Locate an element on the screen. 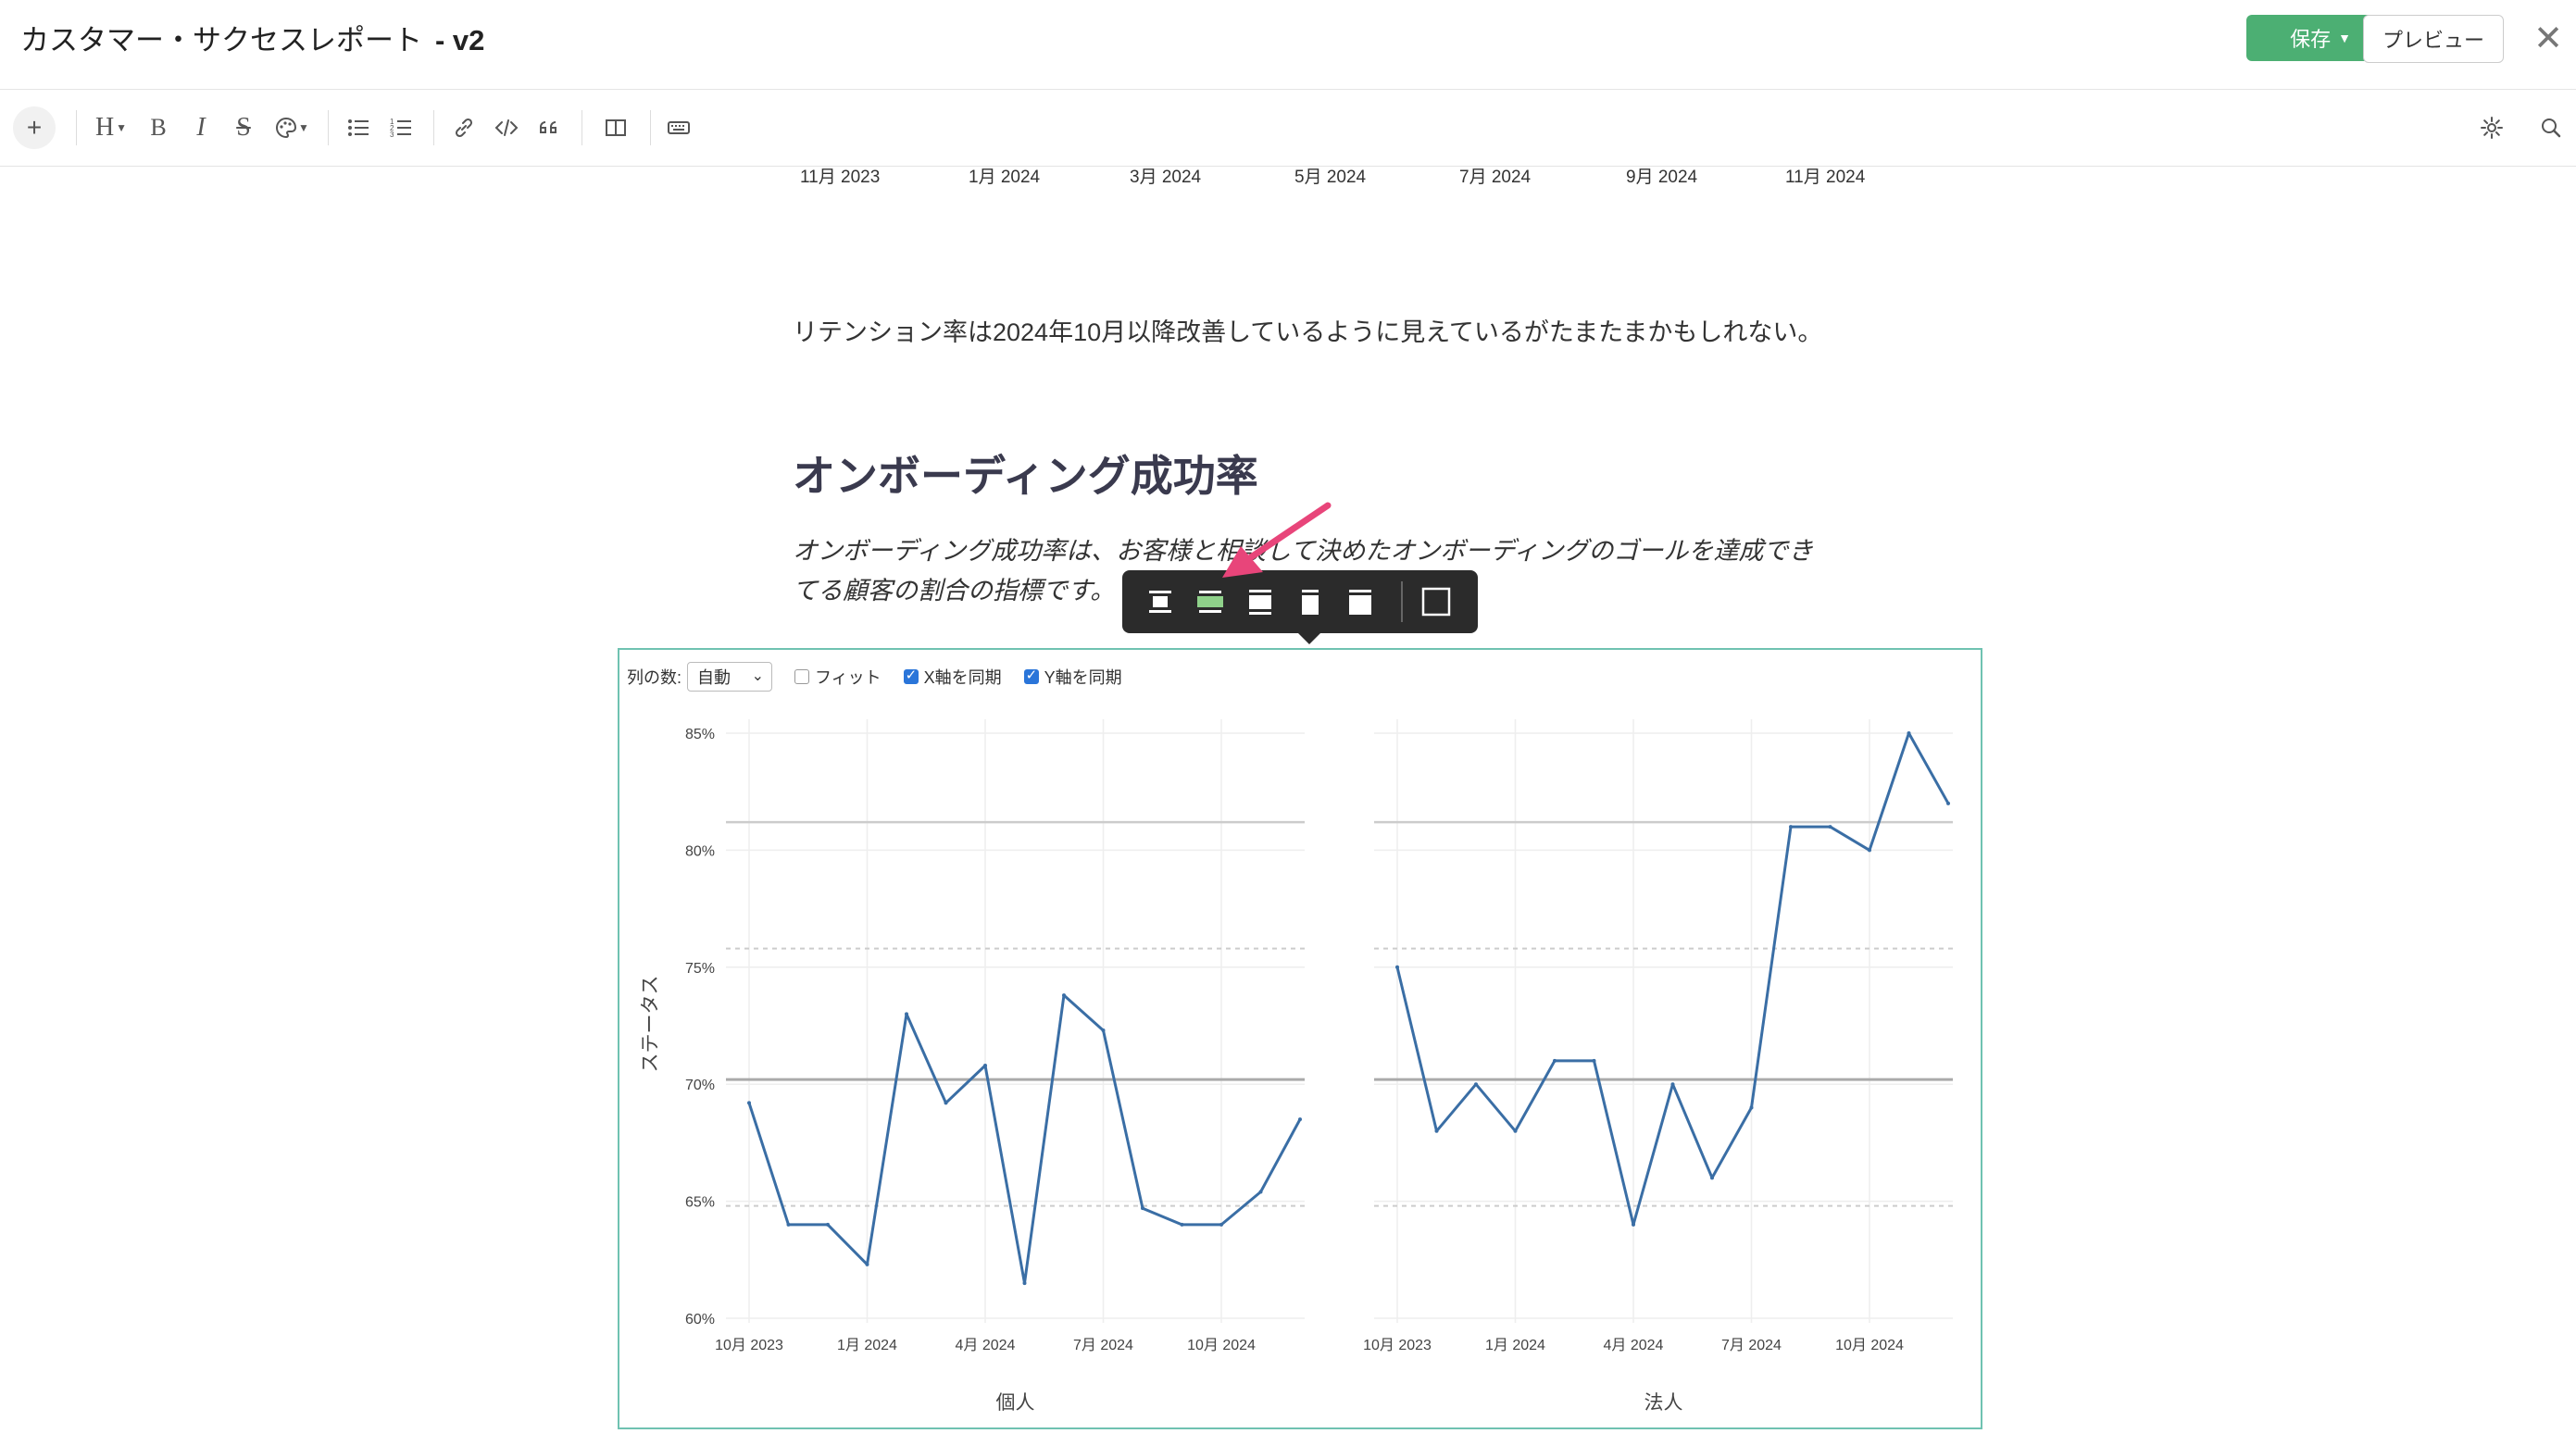  x-tick-label: 5月 2024 is located at coordinates (1330, 177).